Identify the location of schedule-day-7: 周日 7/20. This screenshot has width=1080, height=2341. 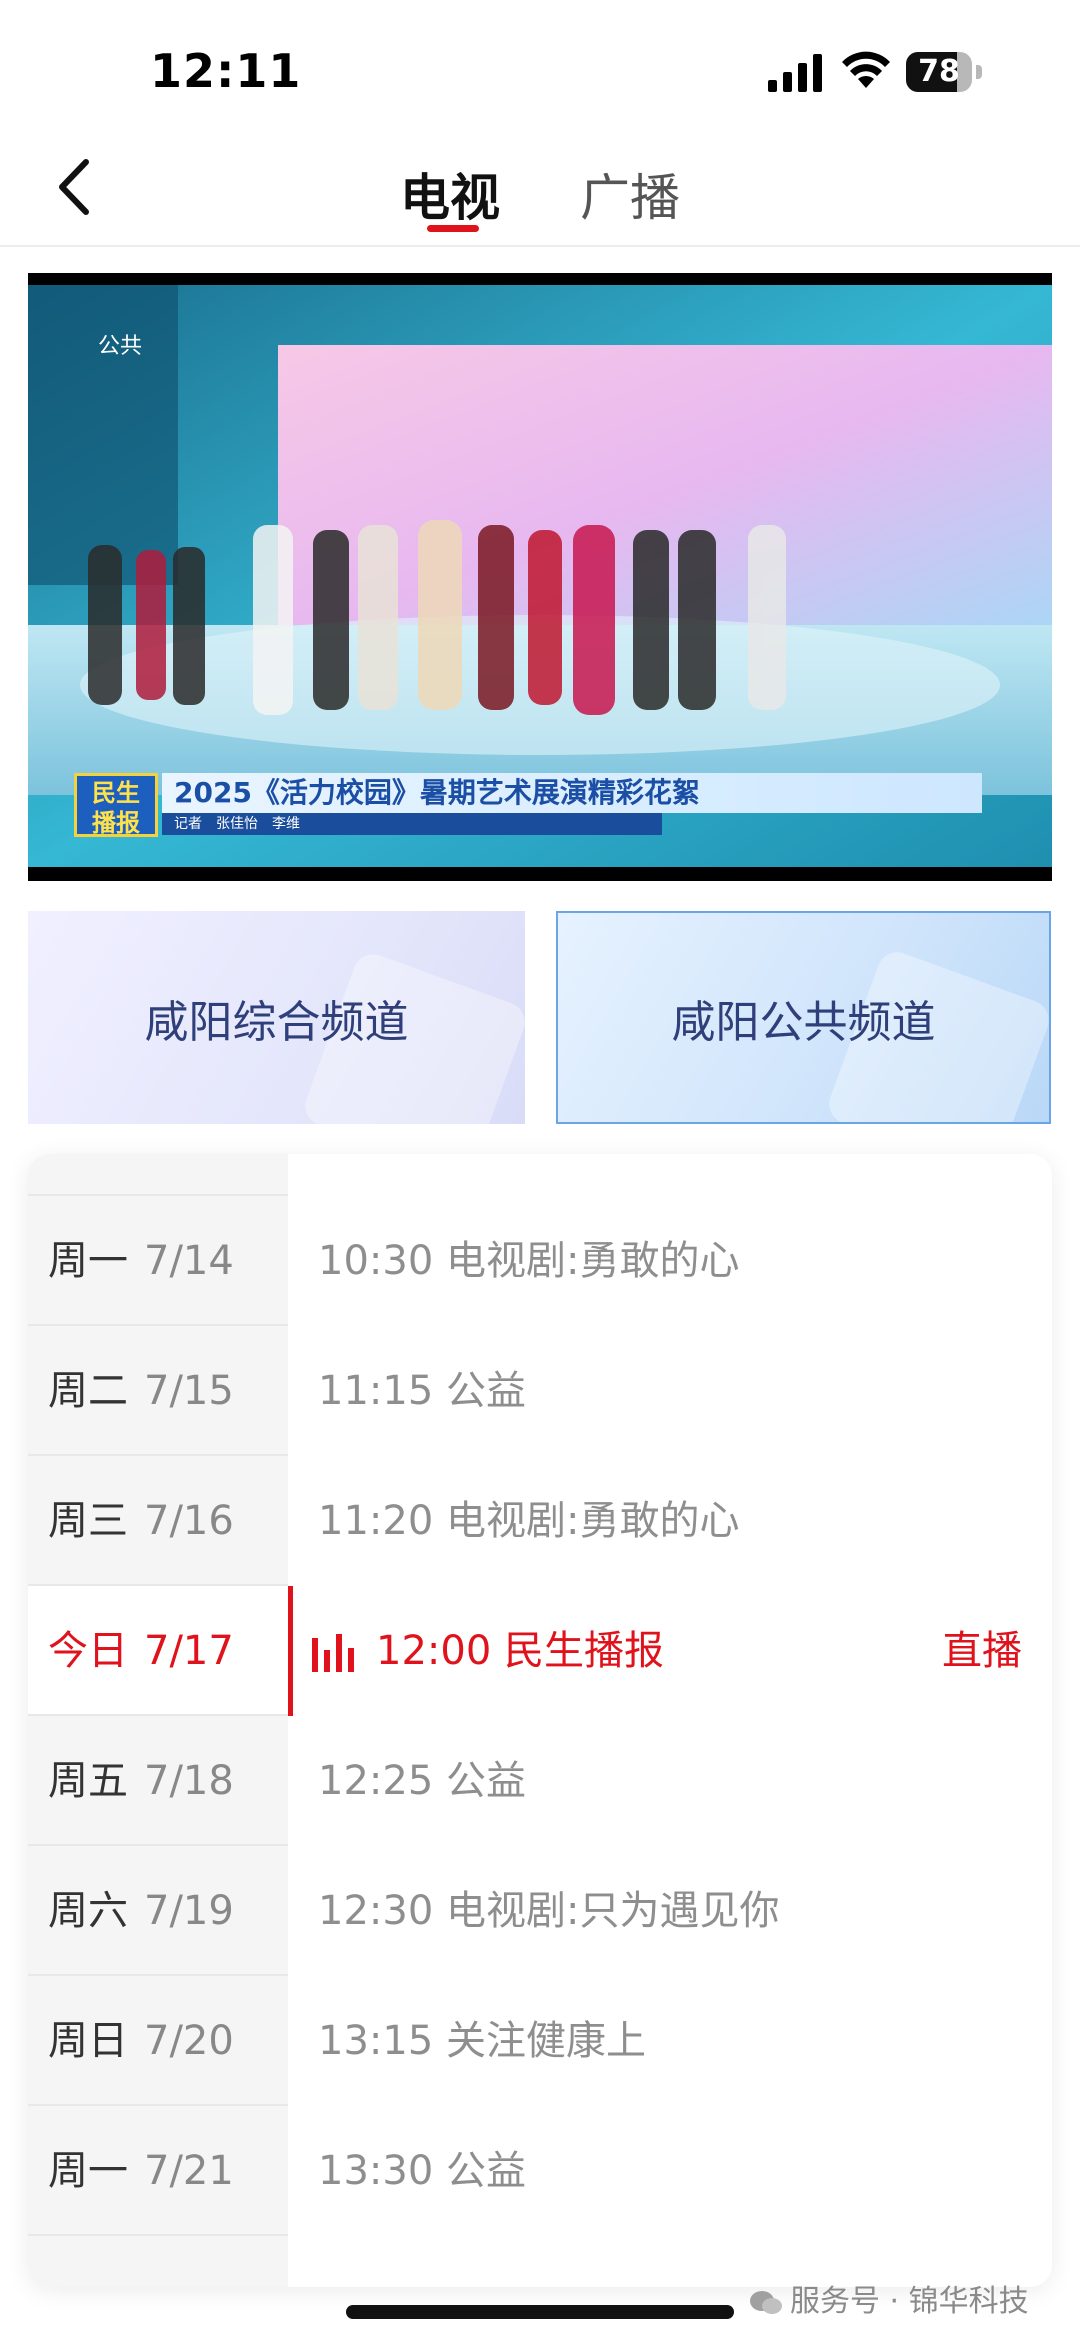
(158, 2041).